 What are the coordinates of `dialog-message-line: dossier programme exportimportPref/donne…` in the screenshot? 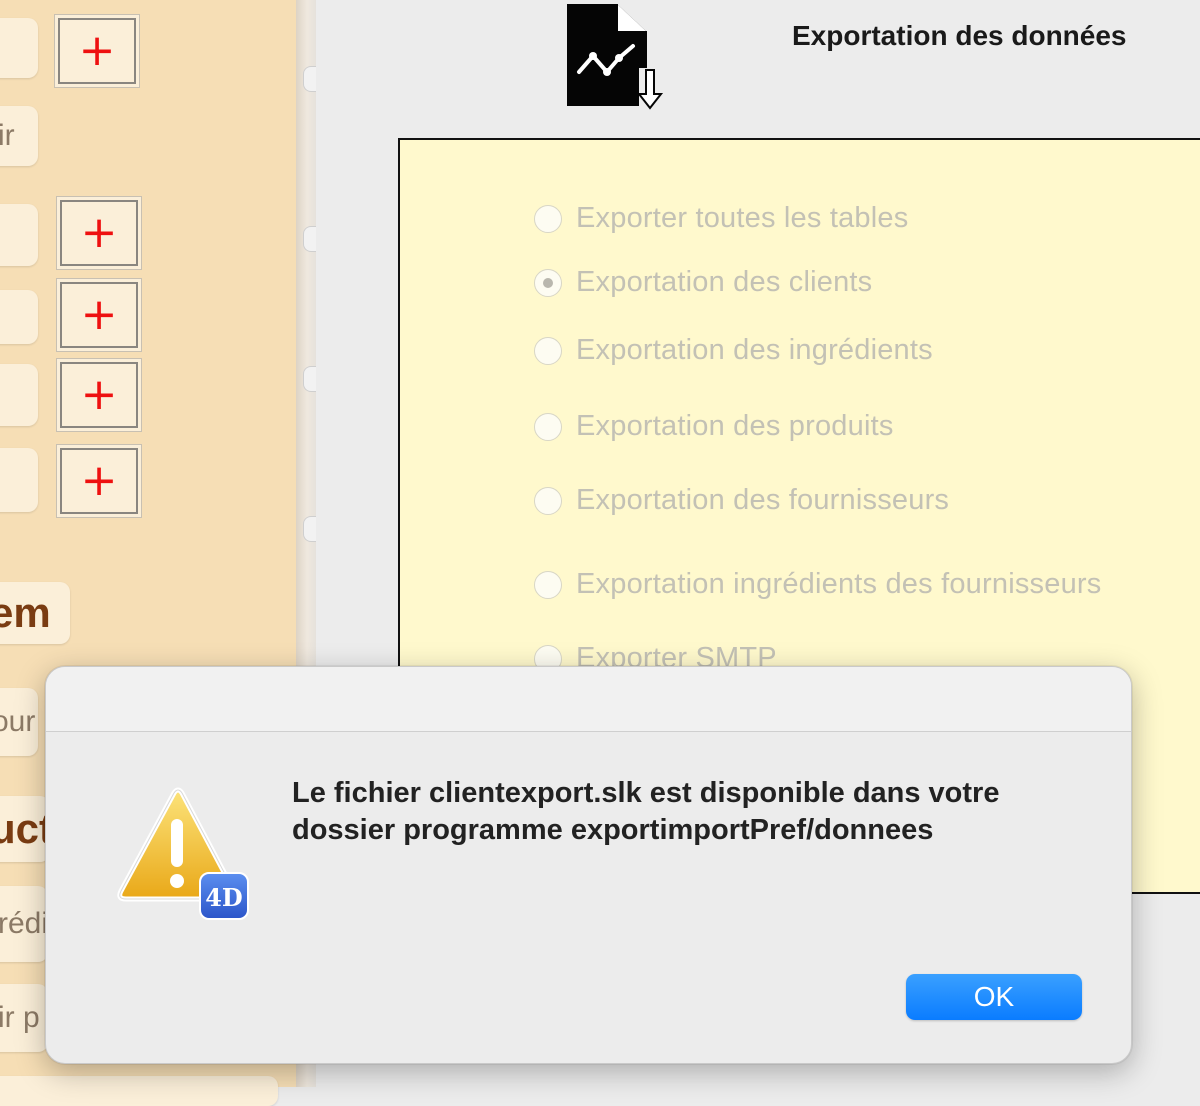 It's located at (613, 830).